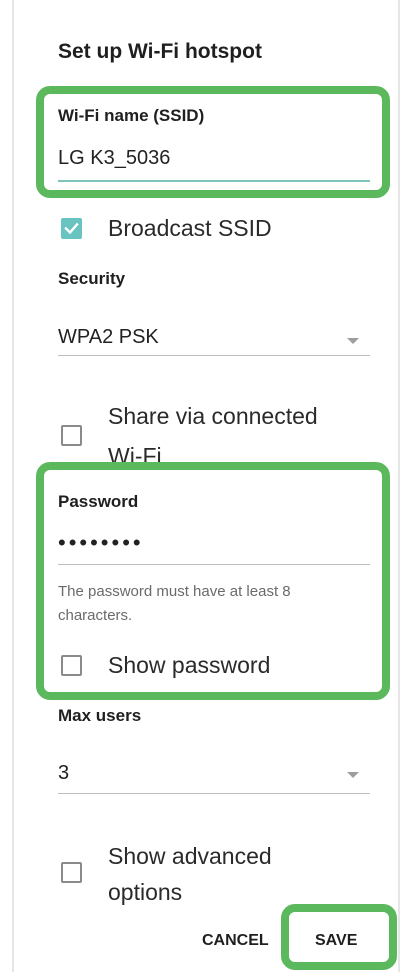 This screenshot has height=972, width=404. What do you see at coordinates (71, 872) in the screenshot?
I see `show-advanced-checkbox` at bounding box center [71, 872].